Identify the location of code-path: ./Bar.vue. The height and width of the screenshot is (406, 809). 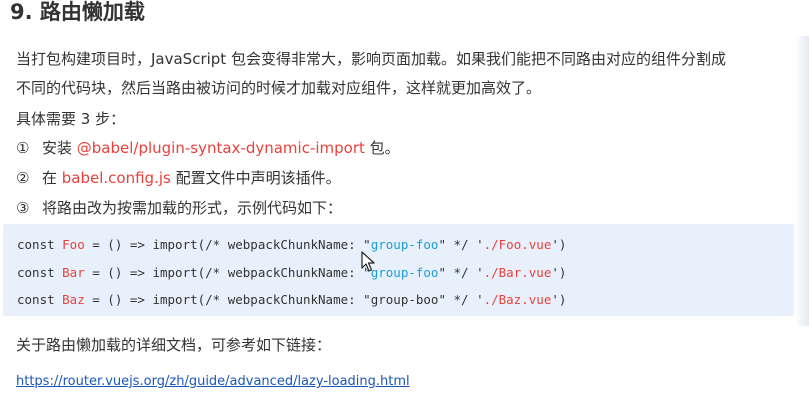
(517, 272).